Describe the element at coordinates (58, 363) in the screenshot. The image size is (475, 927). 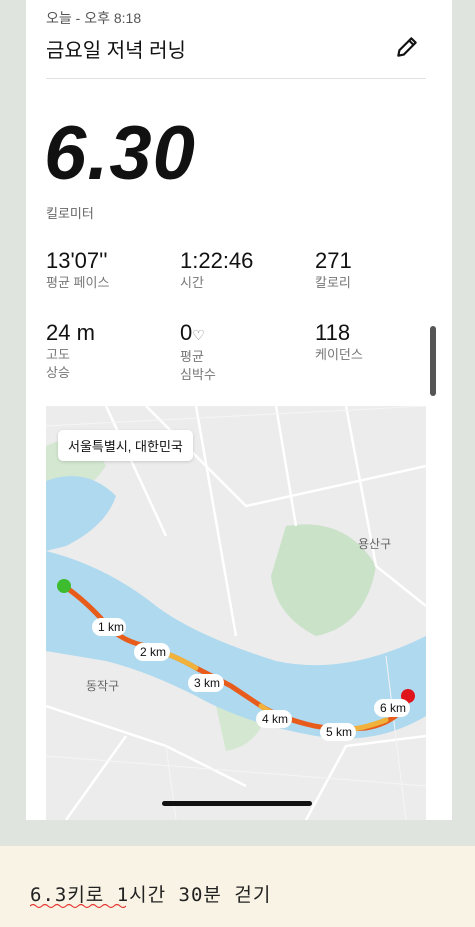
I see `stat-elevation-label: 고도 상승` at that location.